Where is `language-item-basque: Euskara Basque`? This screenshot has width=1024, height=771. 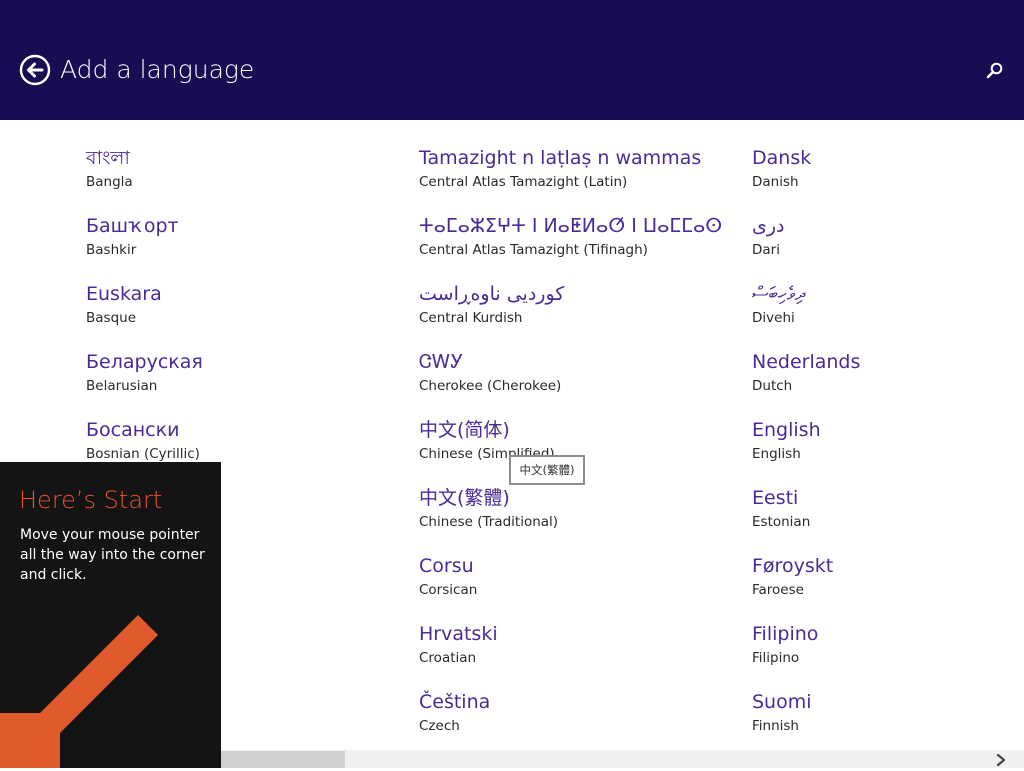
language-item-basque: Euskara Basque is located at coordinates (236, 298).